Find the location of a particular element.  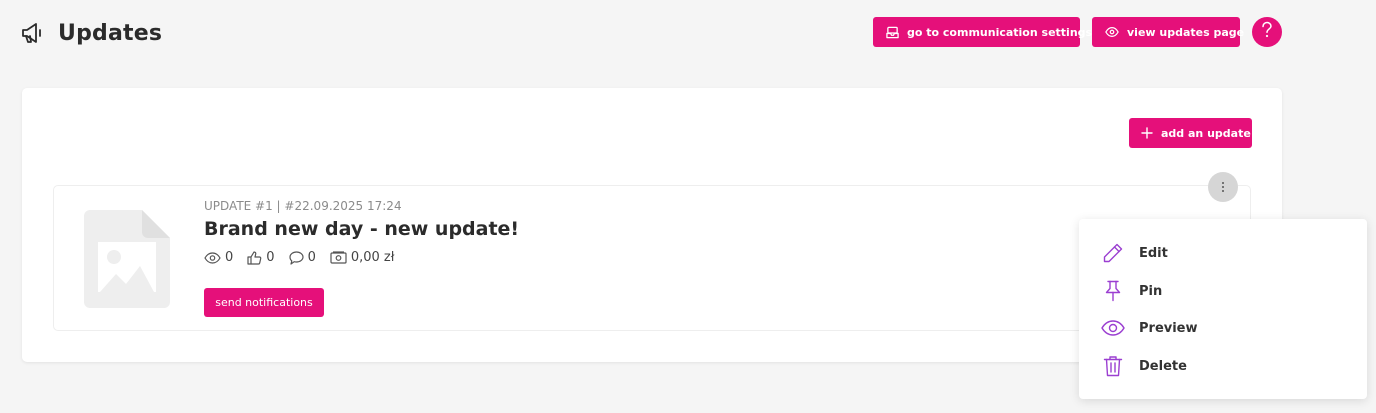

views-count: 0 is located at coordinates (229, 257).